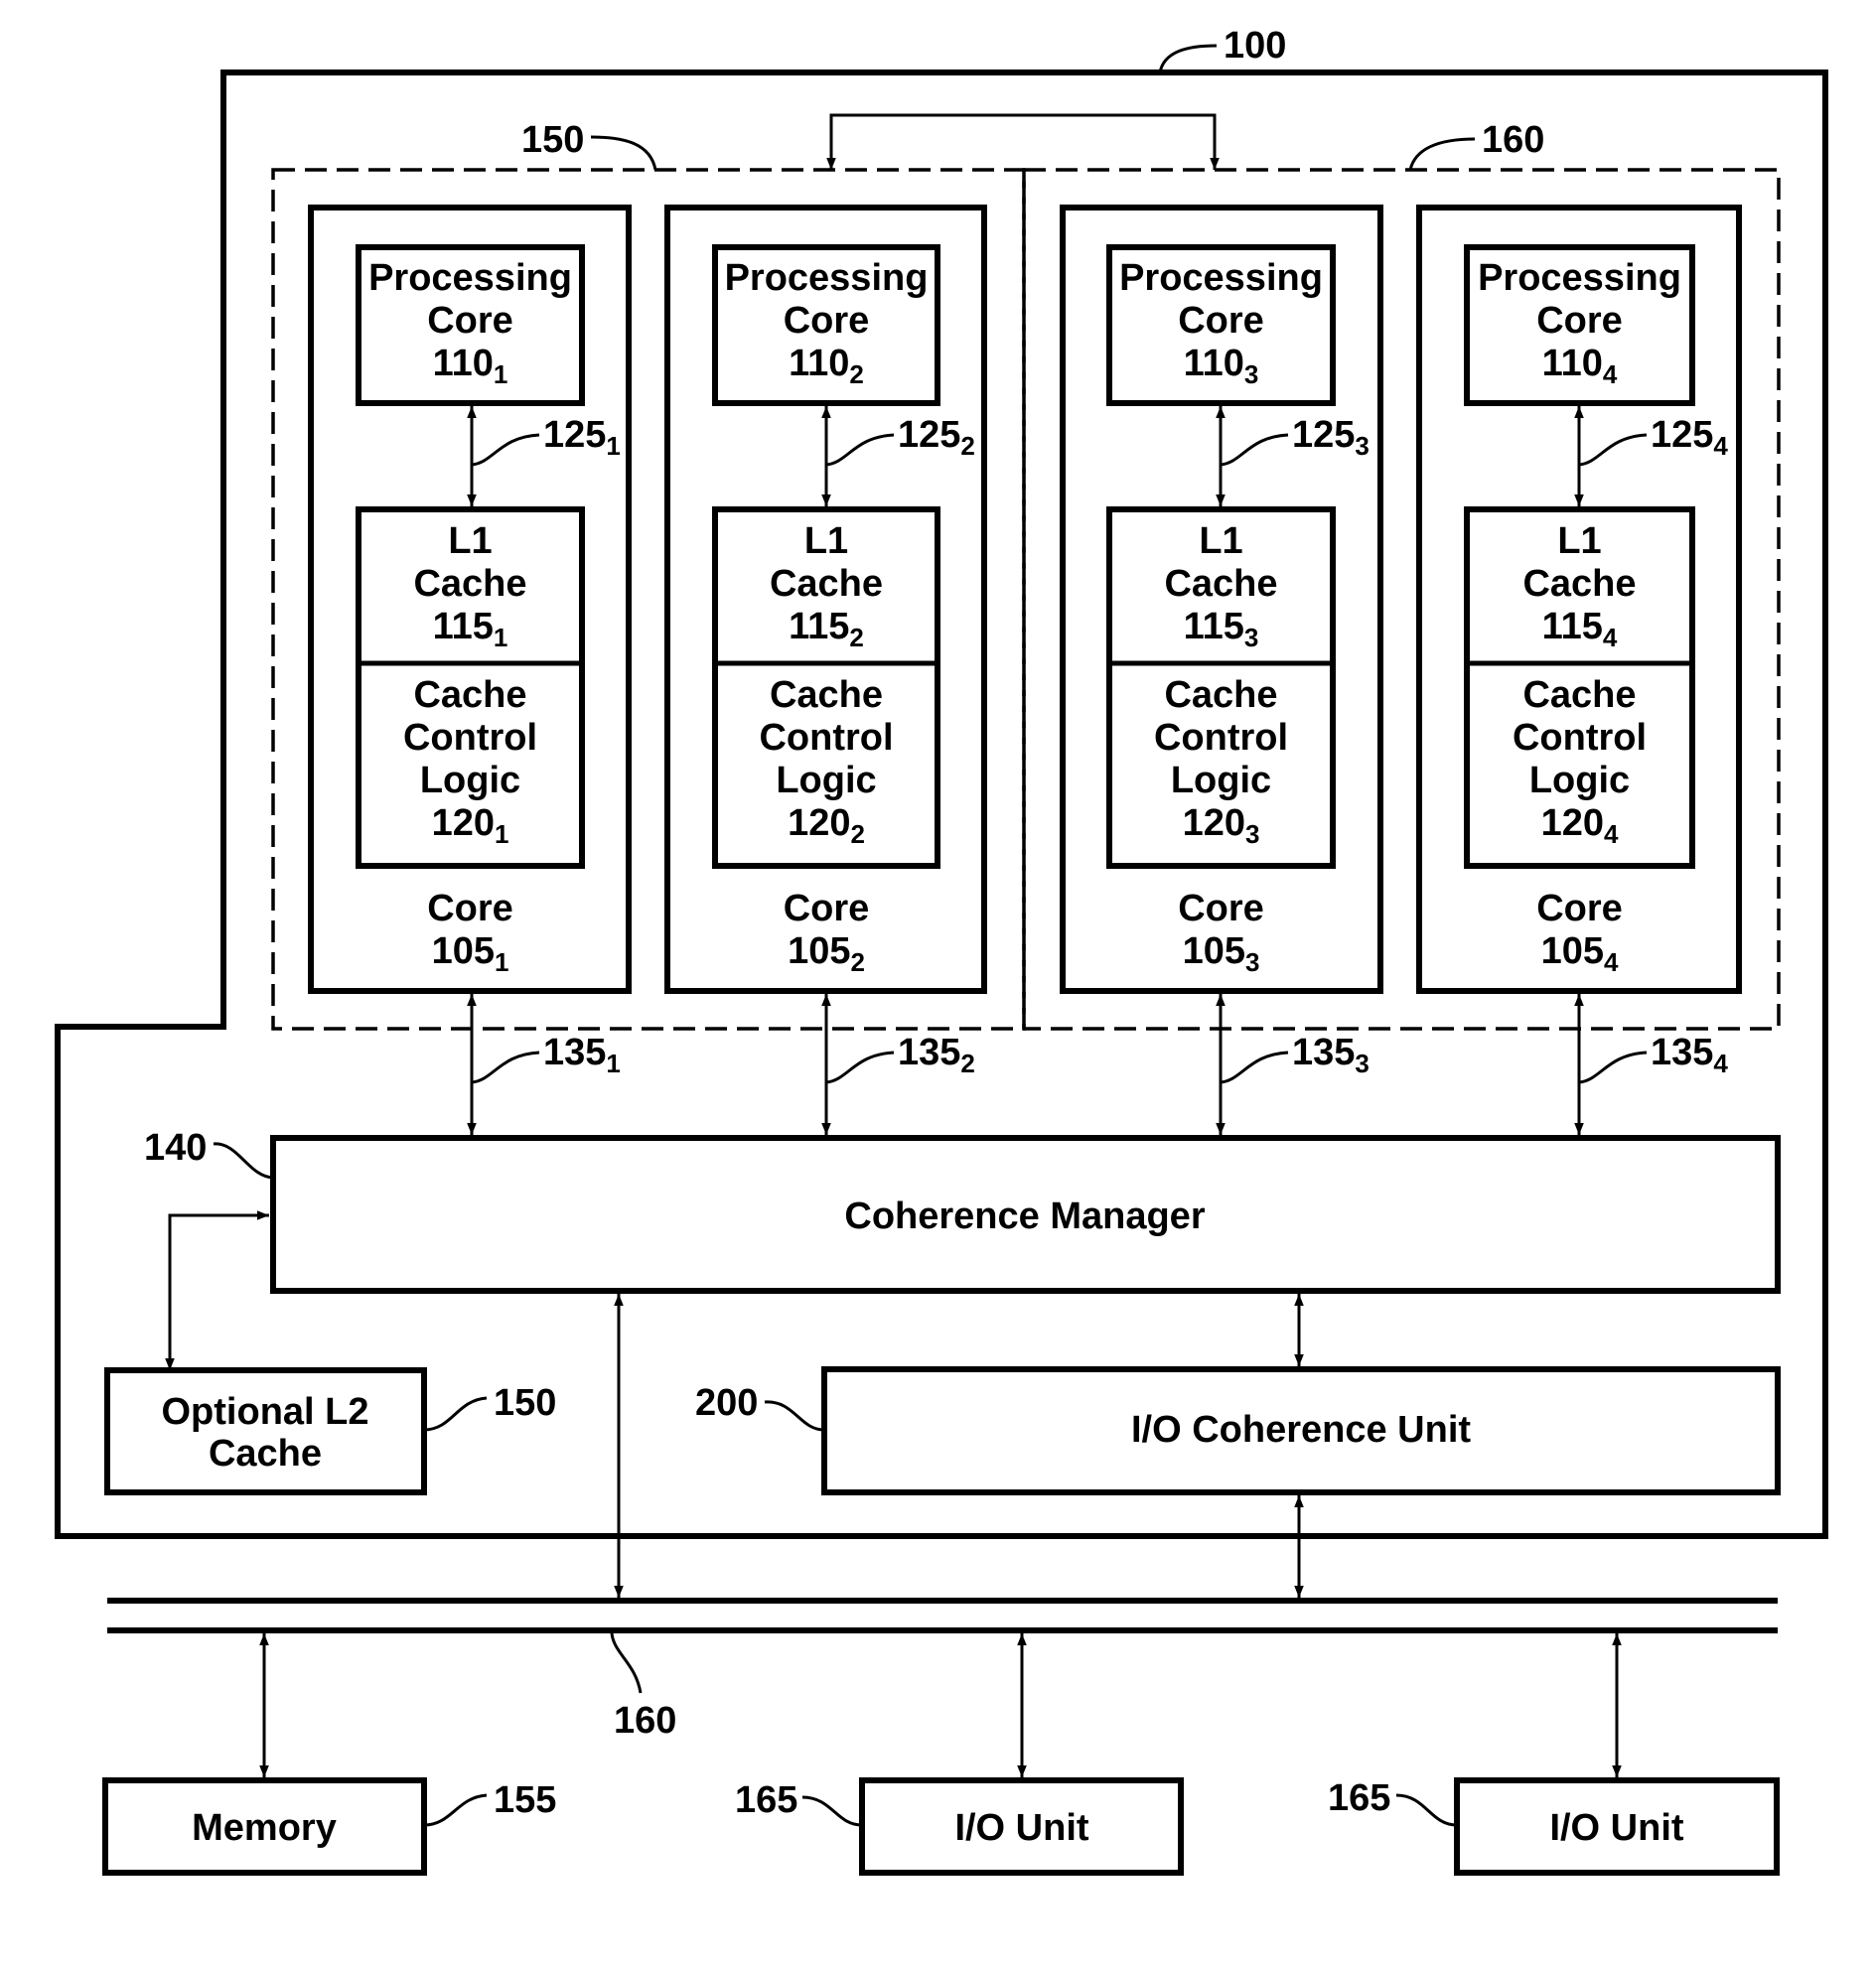 The height and width of the screenshot is (1971, 1876). What do you see at coordinates (857, 834) in the screenshot?
I see `cache-control-logic-ref-subscript: 2` at bounding box center [857, 834].